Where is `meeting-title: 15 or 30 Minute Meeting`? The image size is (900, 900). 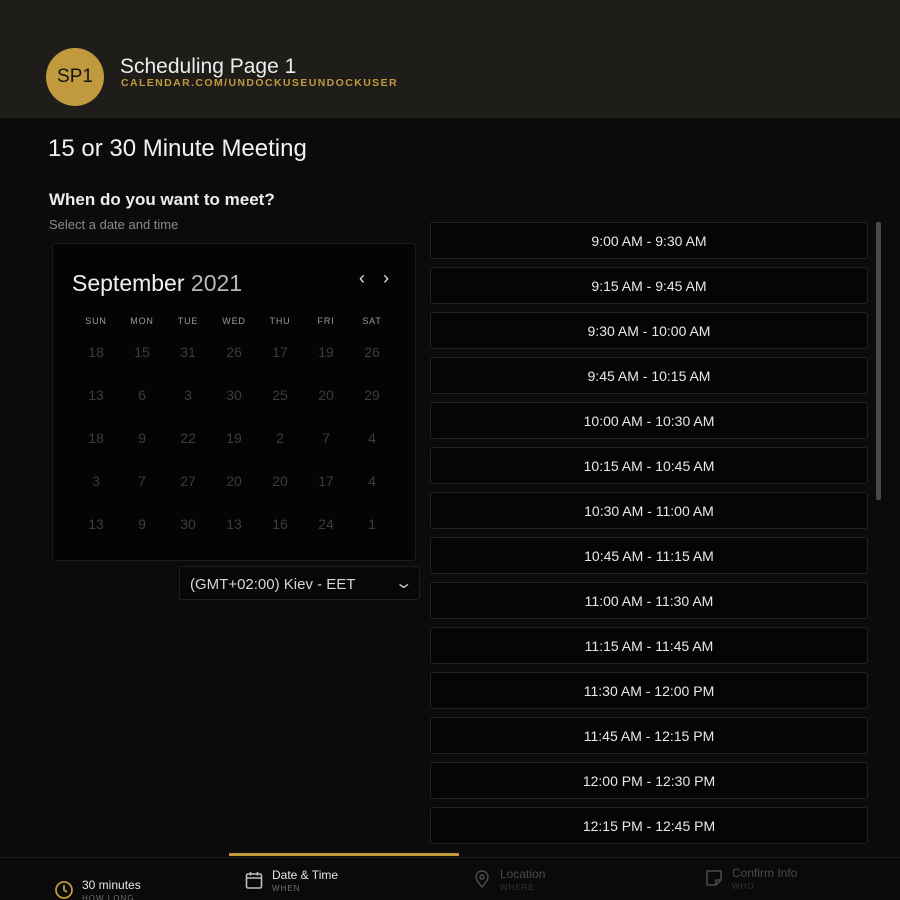 meeting-title: 15 or 30 Minute Meeting is located at coordinates (177, 148).